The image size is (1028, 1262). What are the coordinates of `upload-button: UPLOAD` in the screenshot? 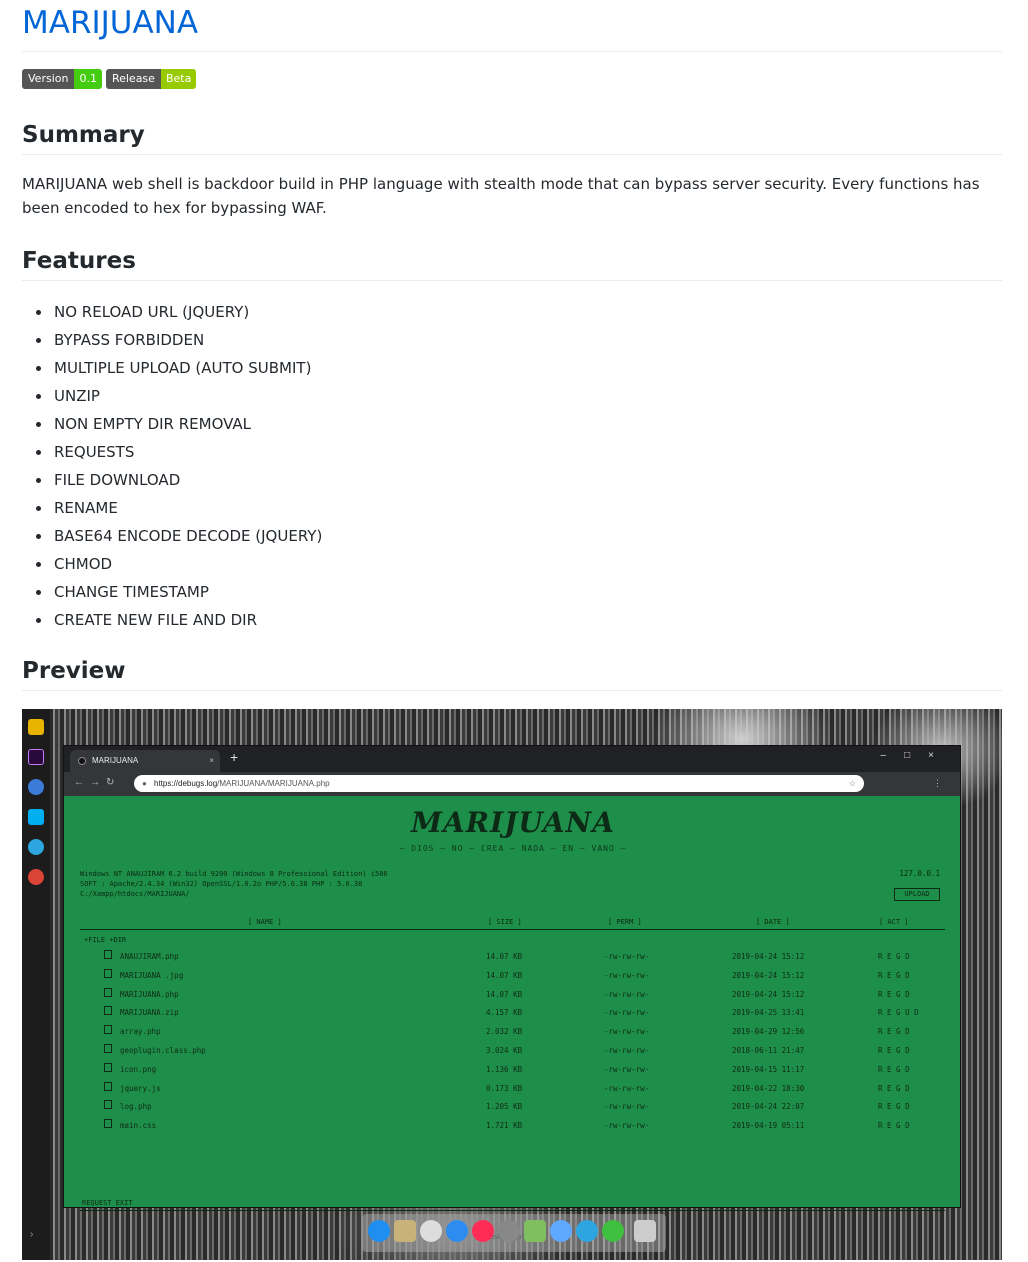 It's located at (917, 894).